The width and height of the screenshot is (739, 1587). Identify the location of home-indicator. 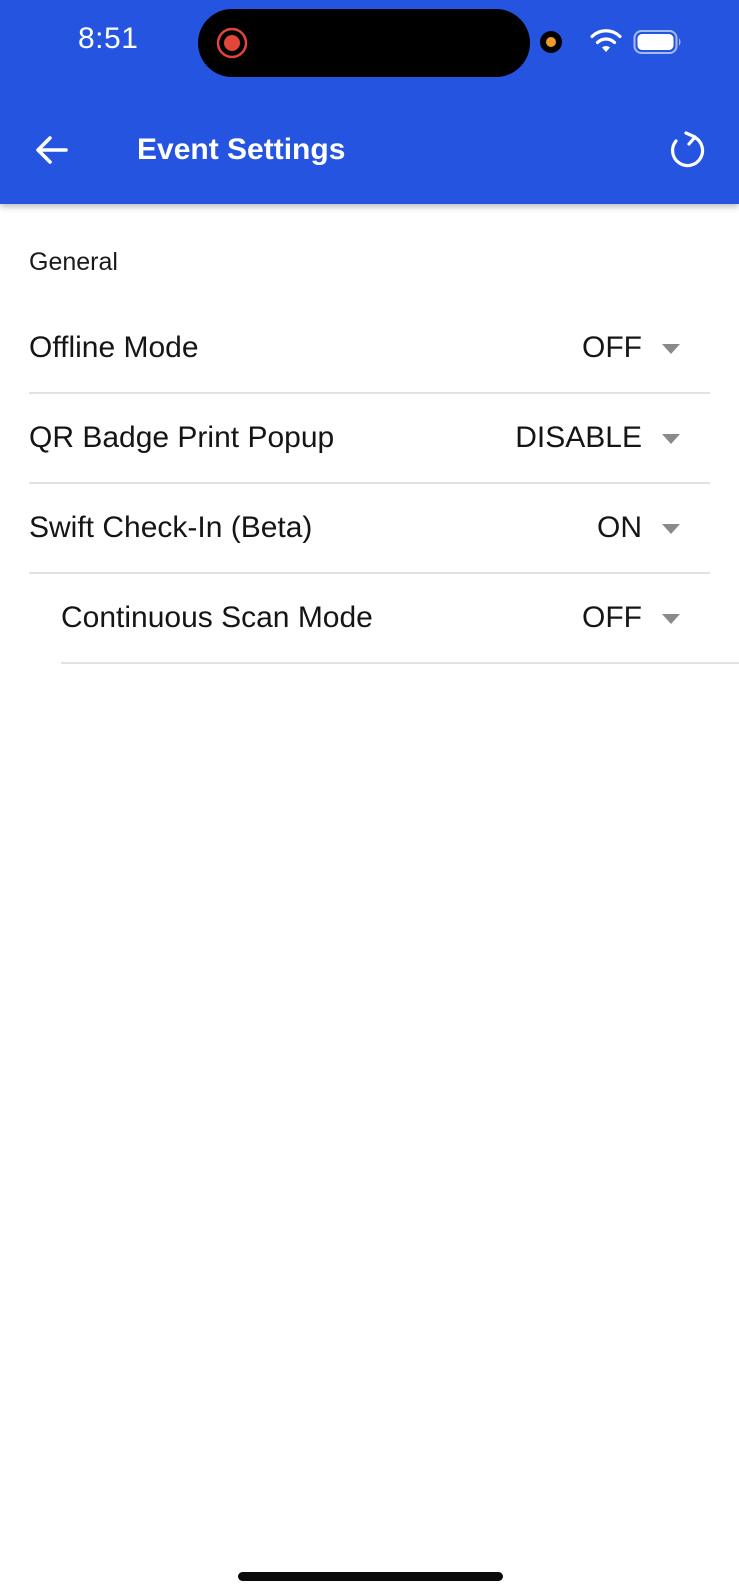
(370, 1576).